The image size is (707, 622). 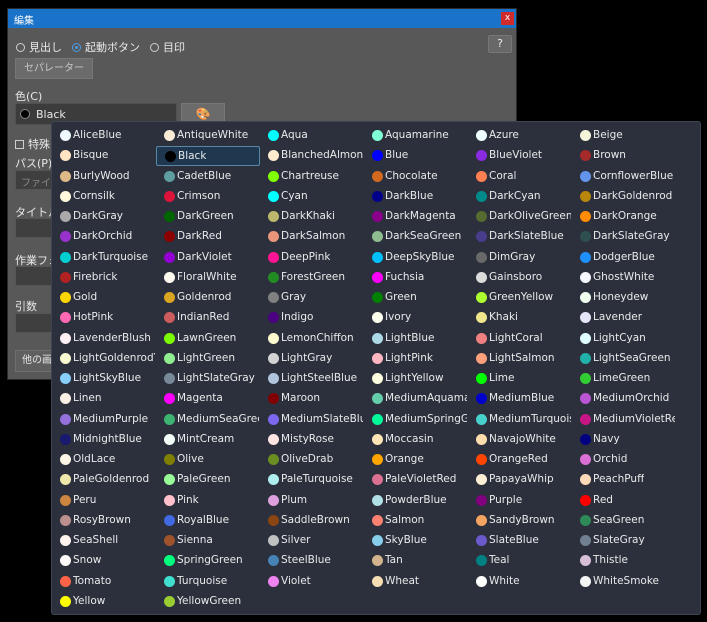 I want to click on color-option-springgreen: SpringGreen, so click(x=208, y=561).